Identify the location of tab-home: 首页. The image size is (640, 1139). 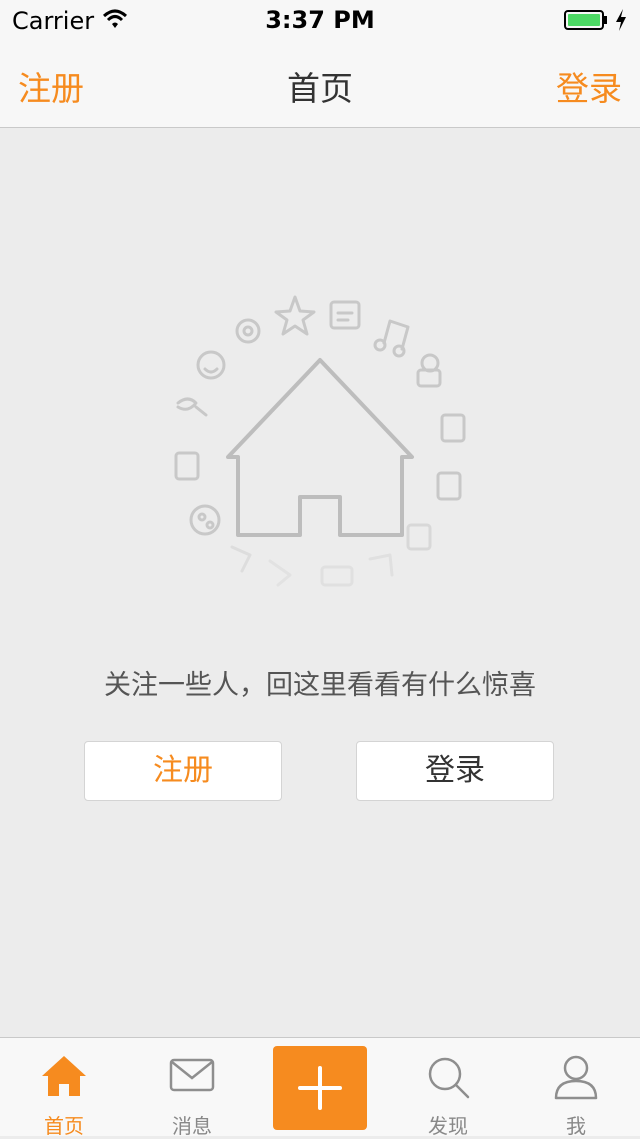
(64, 1088).